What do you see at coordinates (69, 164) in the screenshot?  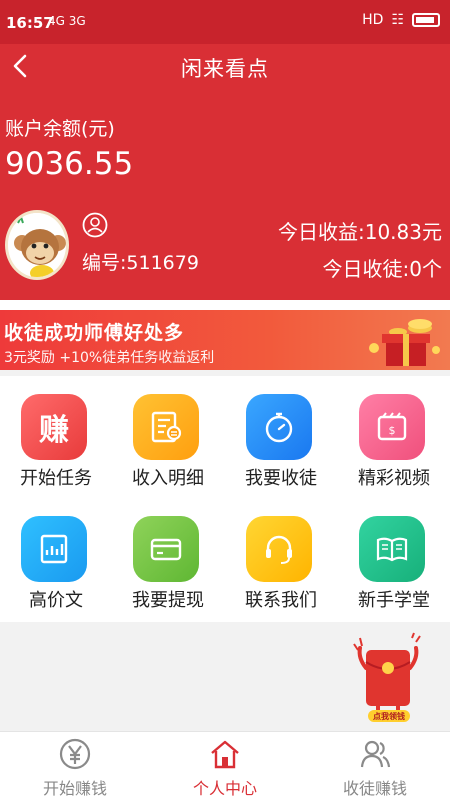 I see `balance-value: 9036.55` at bounding box center [69, 164].